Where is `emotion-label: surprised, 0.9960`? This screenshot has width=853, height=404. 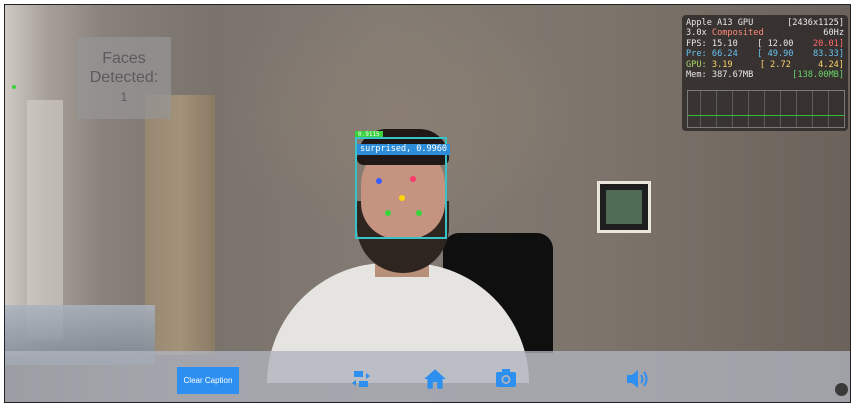
emotion-label: surprised, 0.9960 is located at coordinates (403, 149).